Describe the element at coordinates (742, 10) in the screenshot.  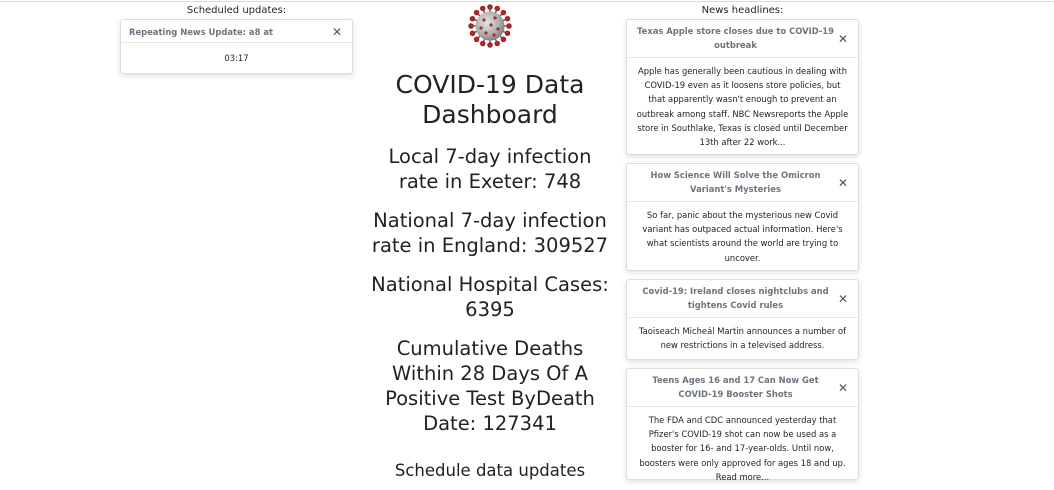
I see `news-headlines-heading: News headlines:` at that location.